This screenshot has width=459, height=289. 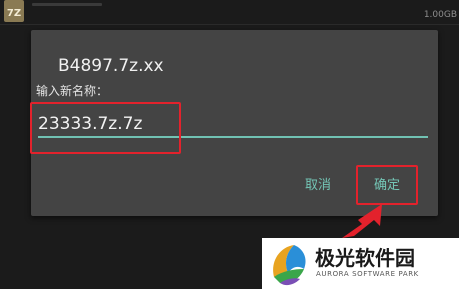 I want to click on watermark-subtitle: AURORA SOFTWARE PARK, so click(x=367, y=274).